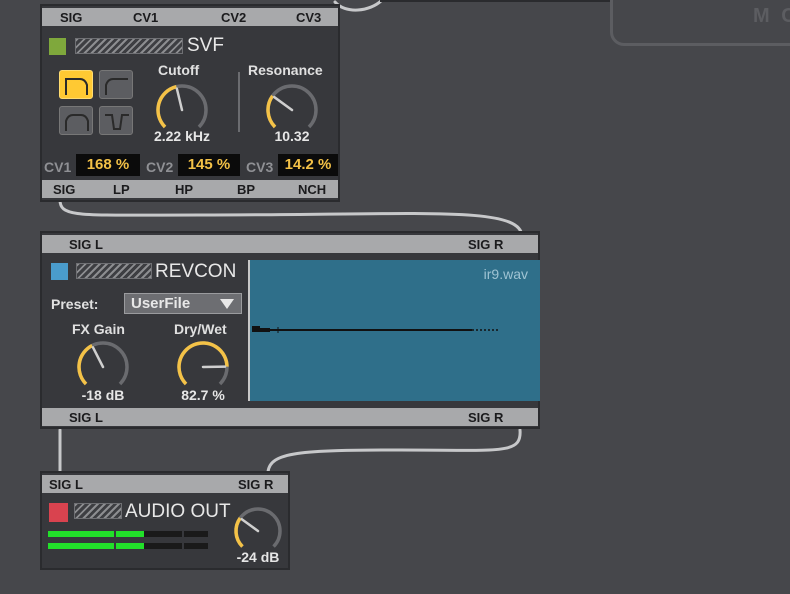  I want to click on revcon-out-port-sig-l: SIG L, so click(86, 417).